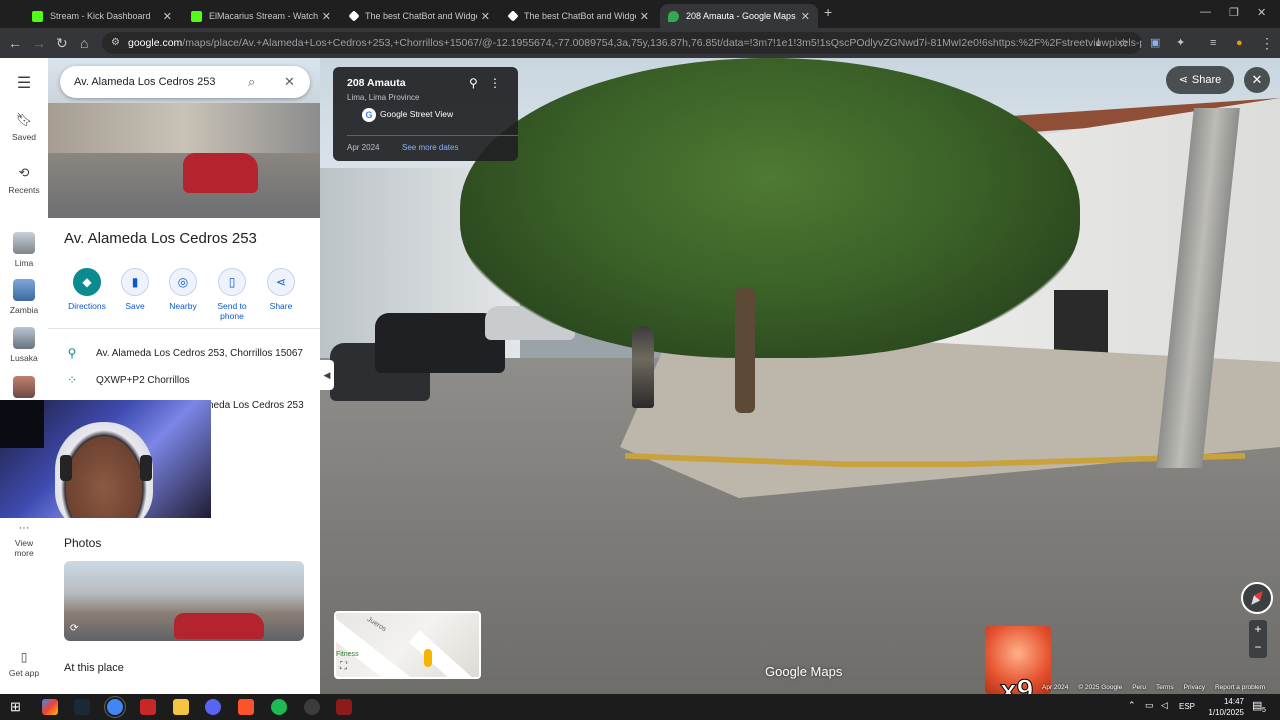 This screenshot has width=1280, height=720. What do you see at coordinates (1180, 43) in the screenshot?
I see `extensions-icon: ✦` at bounding box center [1180, 43].